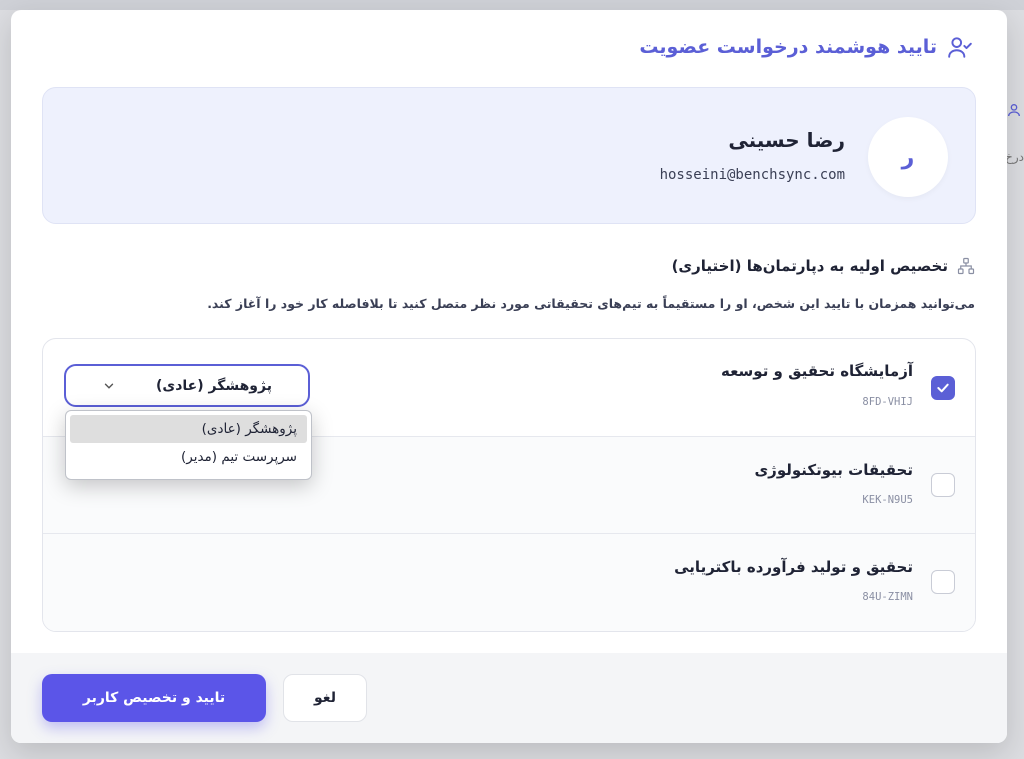 The width and height of the screenshot is (1024, 759). What do you see at coordinates (788, 47) in the screenshot?
I see `modal-title: تایید هوشمند درخواست عضویت` at bounding box center [788, 47].